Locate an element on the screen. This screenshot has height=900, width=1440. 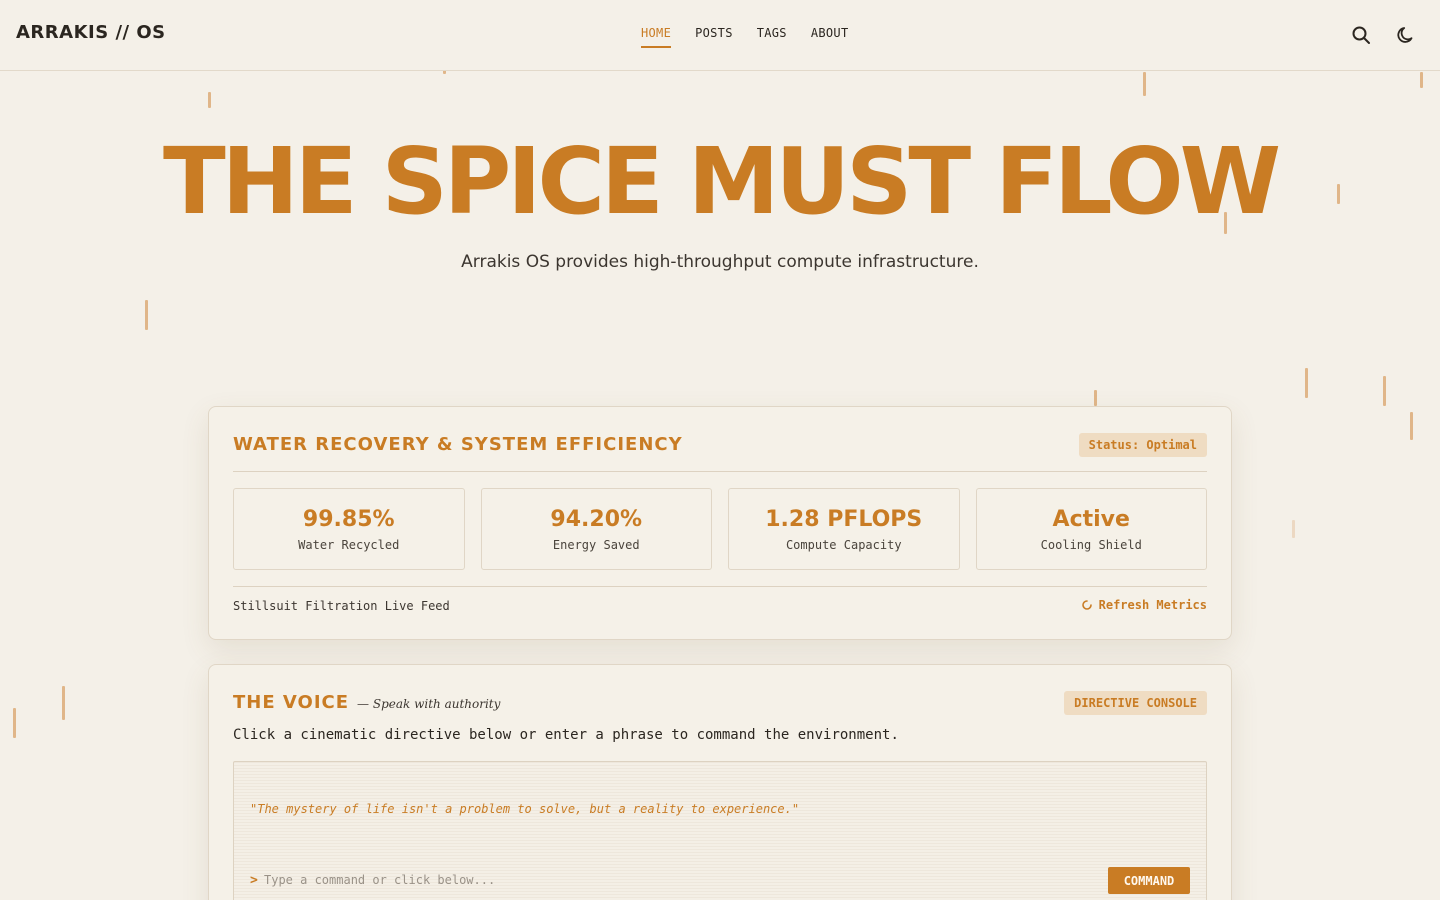
moon-icon is located at coordinates (1405, 35).